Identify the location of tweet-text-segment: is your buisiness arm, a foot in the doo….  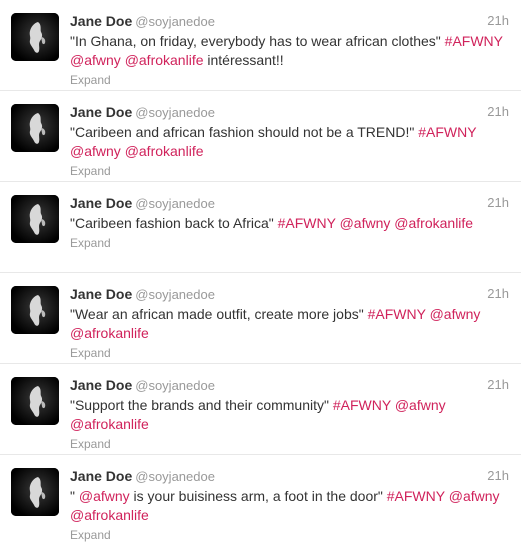
(258, 496).